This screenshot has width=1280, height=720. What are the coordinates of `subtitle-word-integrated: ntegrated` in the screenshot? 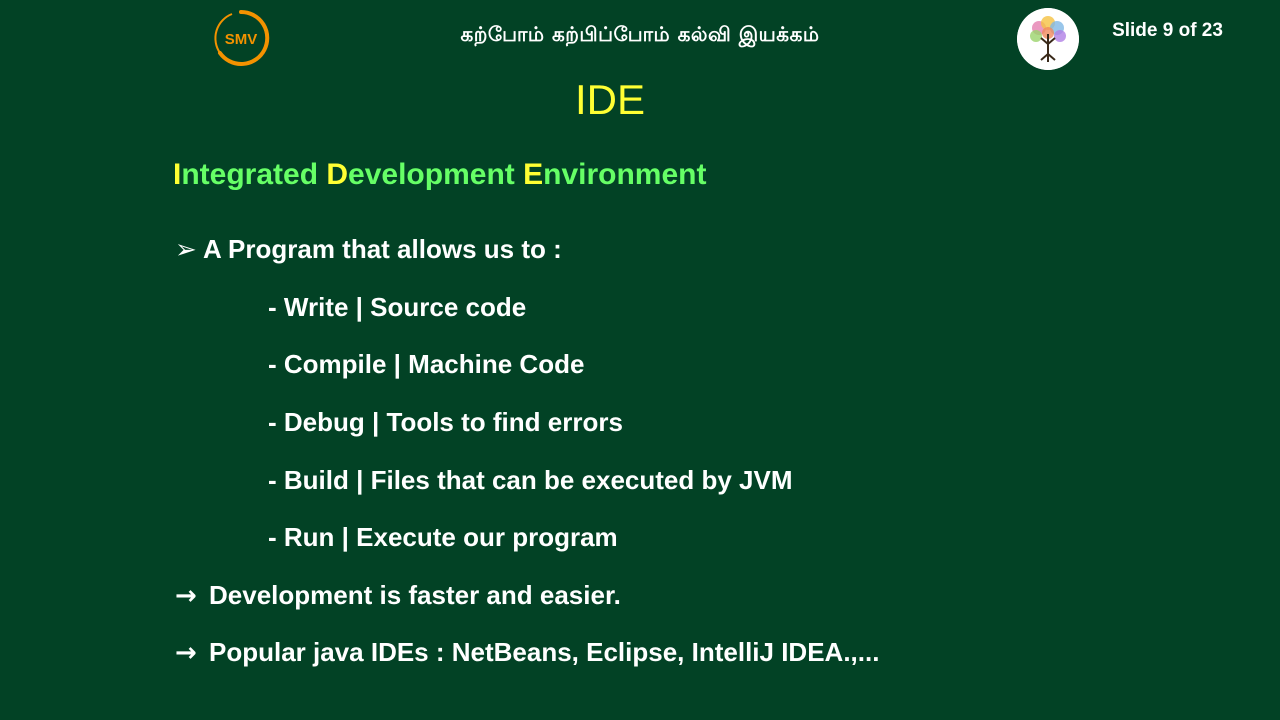 It's located at (254, 174).